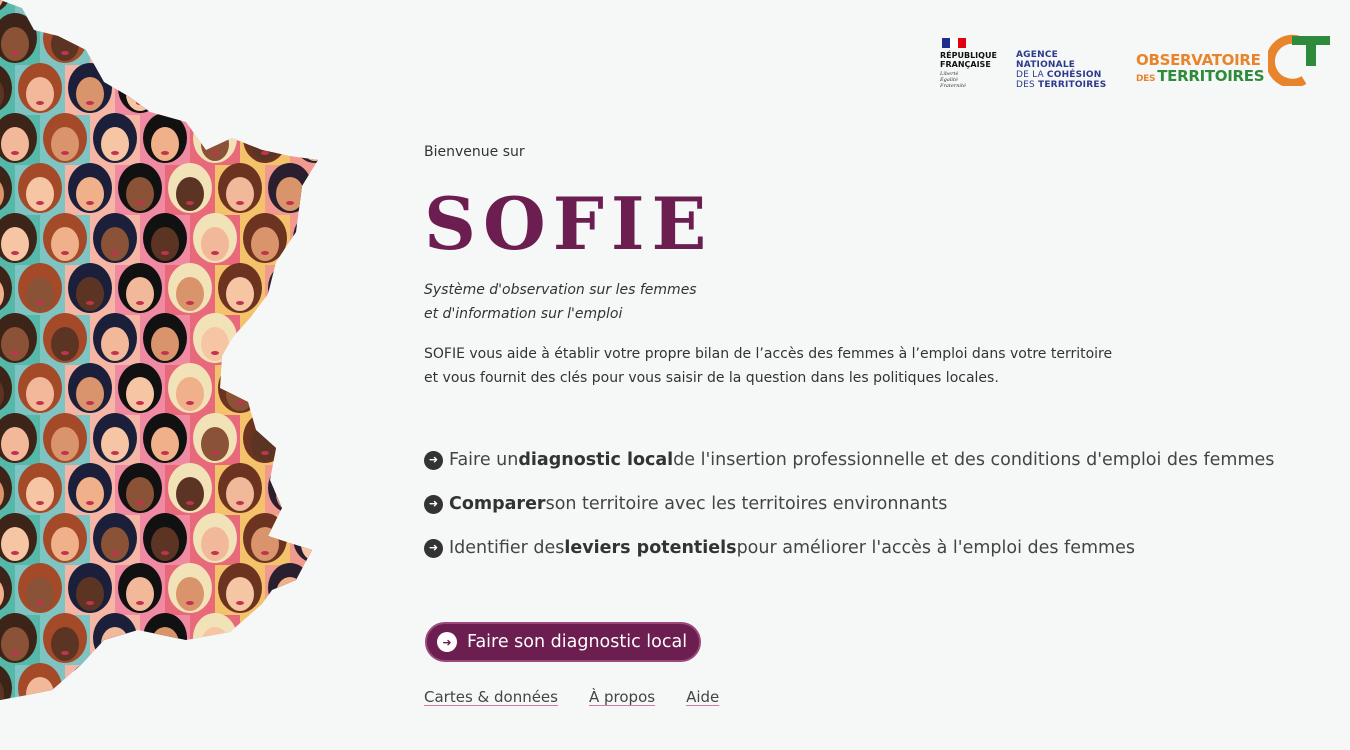  Describe the element at coordinates (571, 697) in the screenshot. I see `footer-links: Cartes & données À propos Aide` at that location.